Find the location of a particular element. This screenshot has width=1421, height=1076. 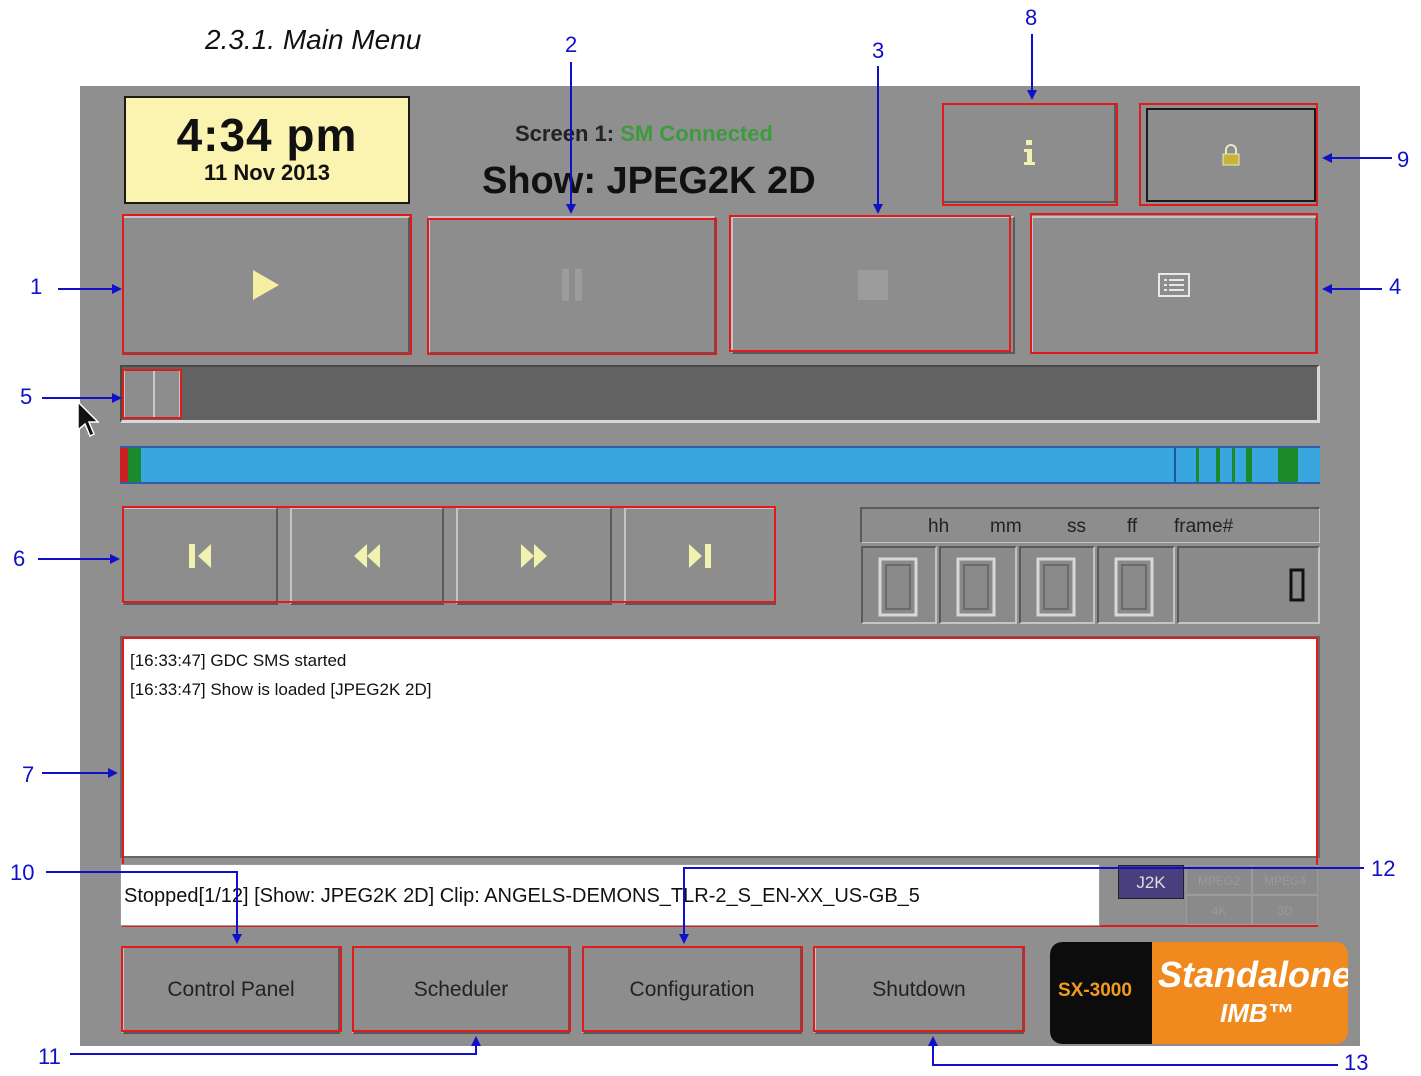

callout-3: 3 is located at coordinates (878, 50).